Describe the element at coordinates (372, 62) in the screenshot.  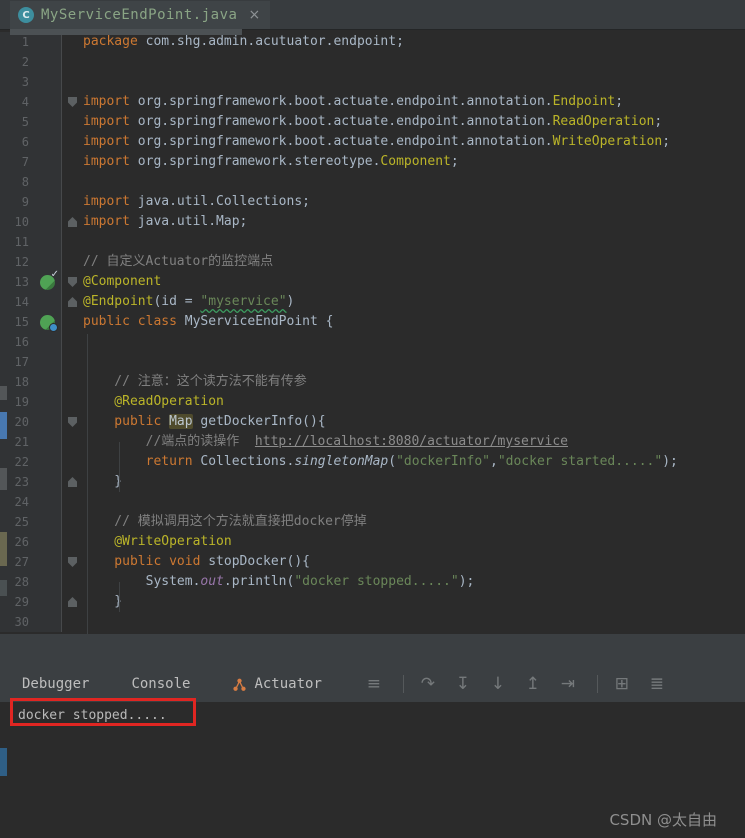
I see `code-line: 2` at that location.